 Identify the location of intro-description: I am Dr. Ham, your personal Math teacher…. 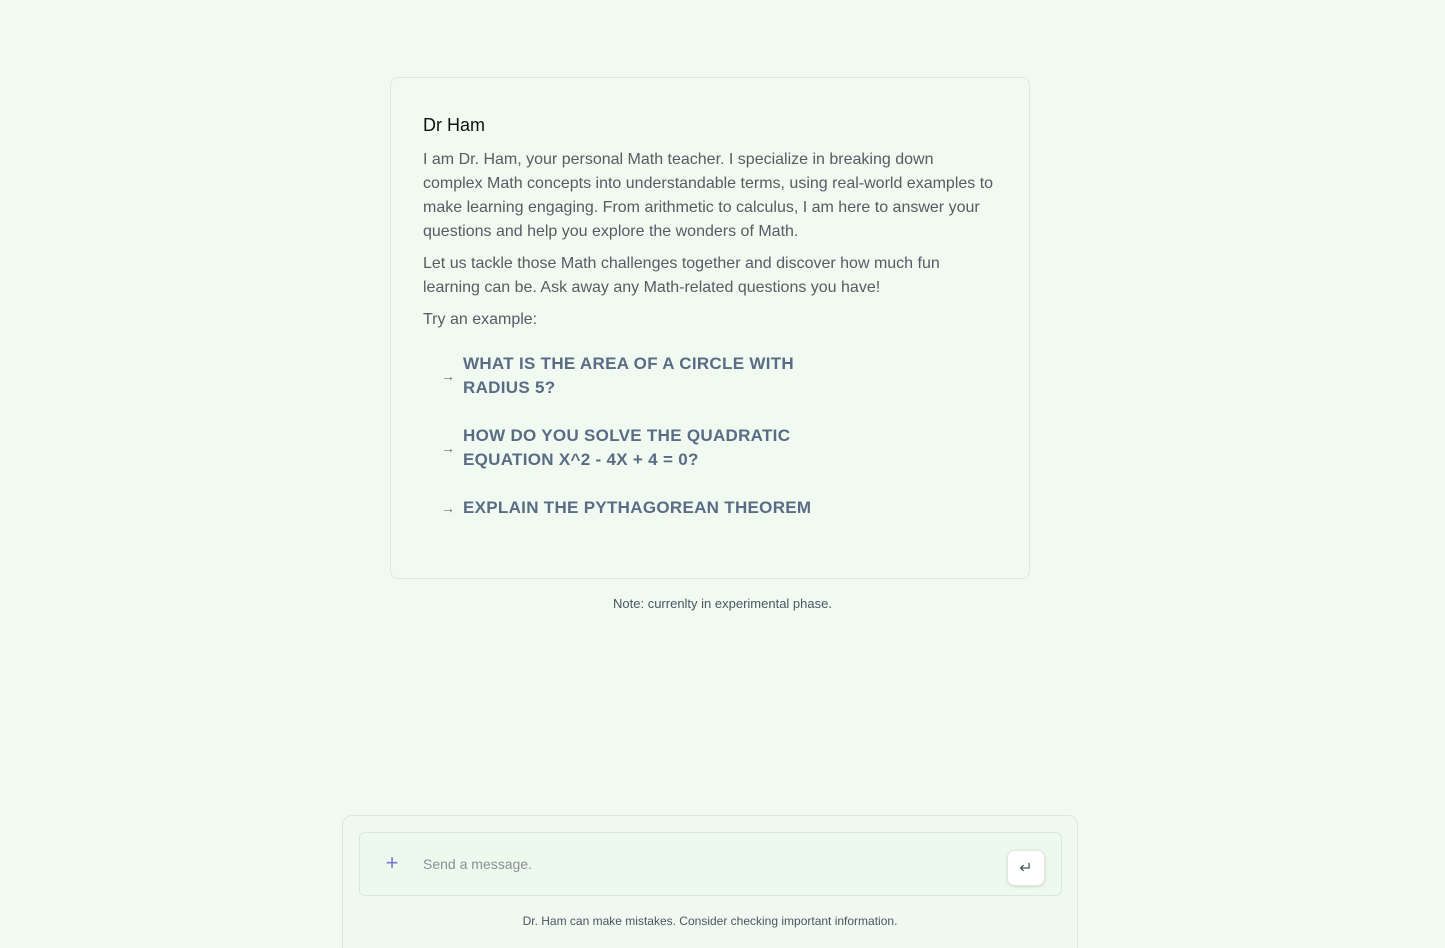
(708, 195).